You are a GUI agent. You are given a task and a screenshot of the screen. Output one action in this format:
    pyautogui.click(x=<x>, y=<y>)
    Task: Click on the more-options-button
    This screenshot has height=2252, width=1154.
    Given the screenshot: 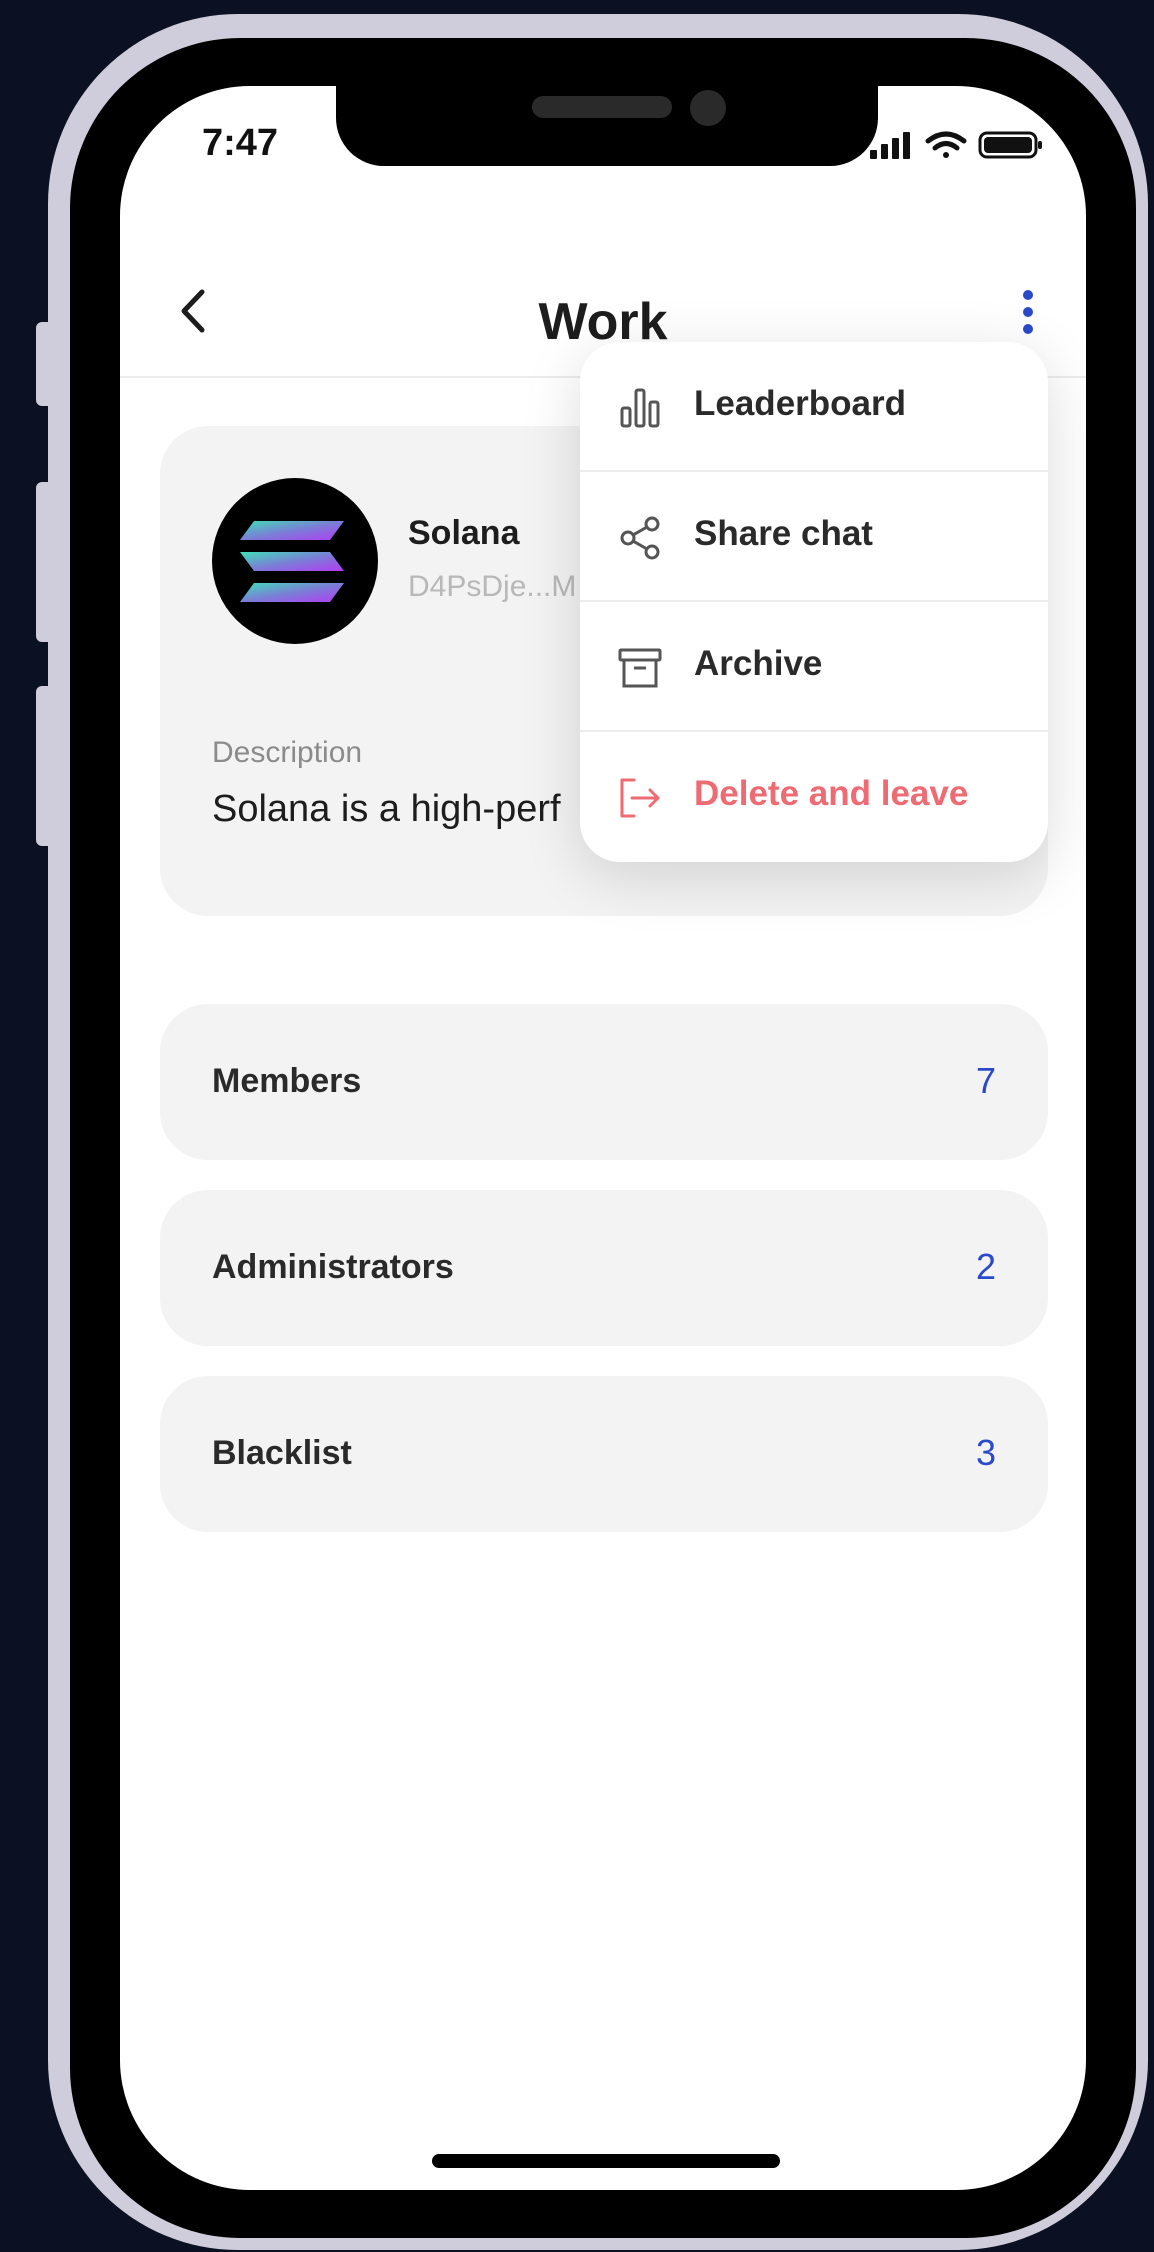 What is the action you would take?
    pyautogui.click(x=1028, y=312)
    